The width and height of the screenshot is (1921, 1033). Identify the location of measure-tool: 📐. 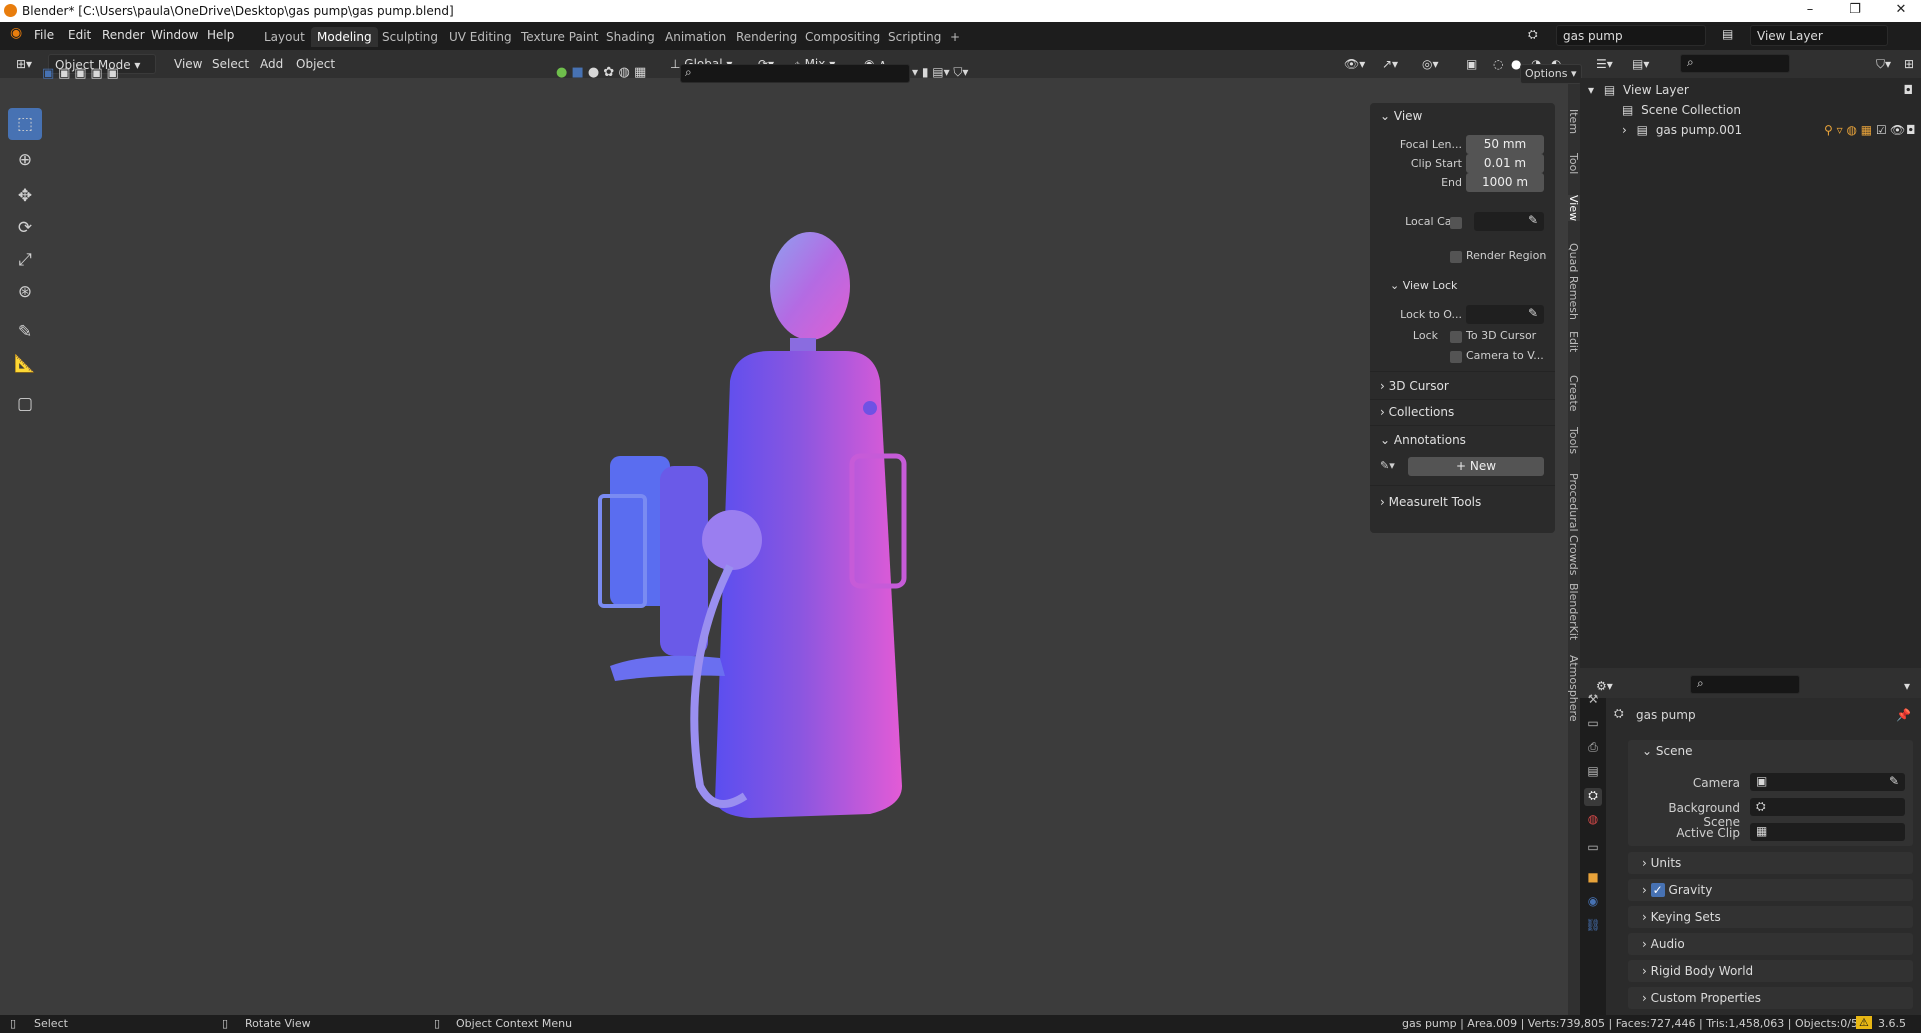
(25, 364).